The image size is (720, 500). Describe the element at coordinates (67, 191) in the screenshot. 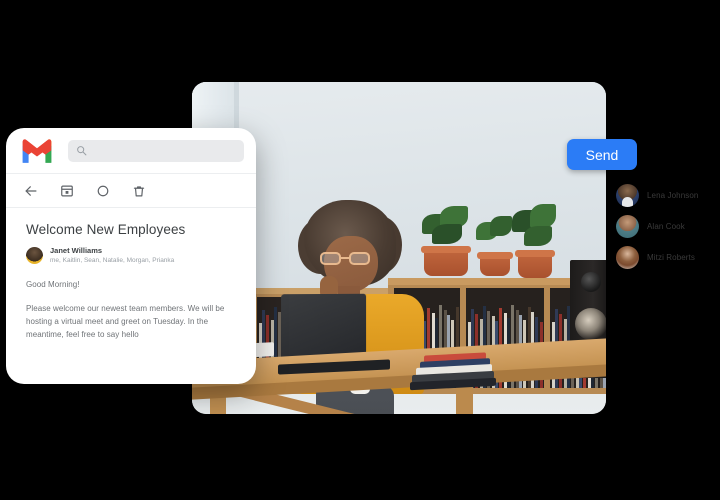

I see `archive-box-icon` at that location.